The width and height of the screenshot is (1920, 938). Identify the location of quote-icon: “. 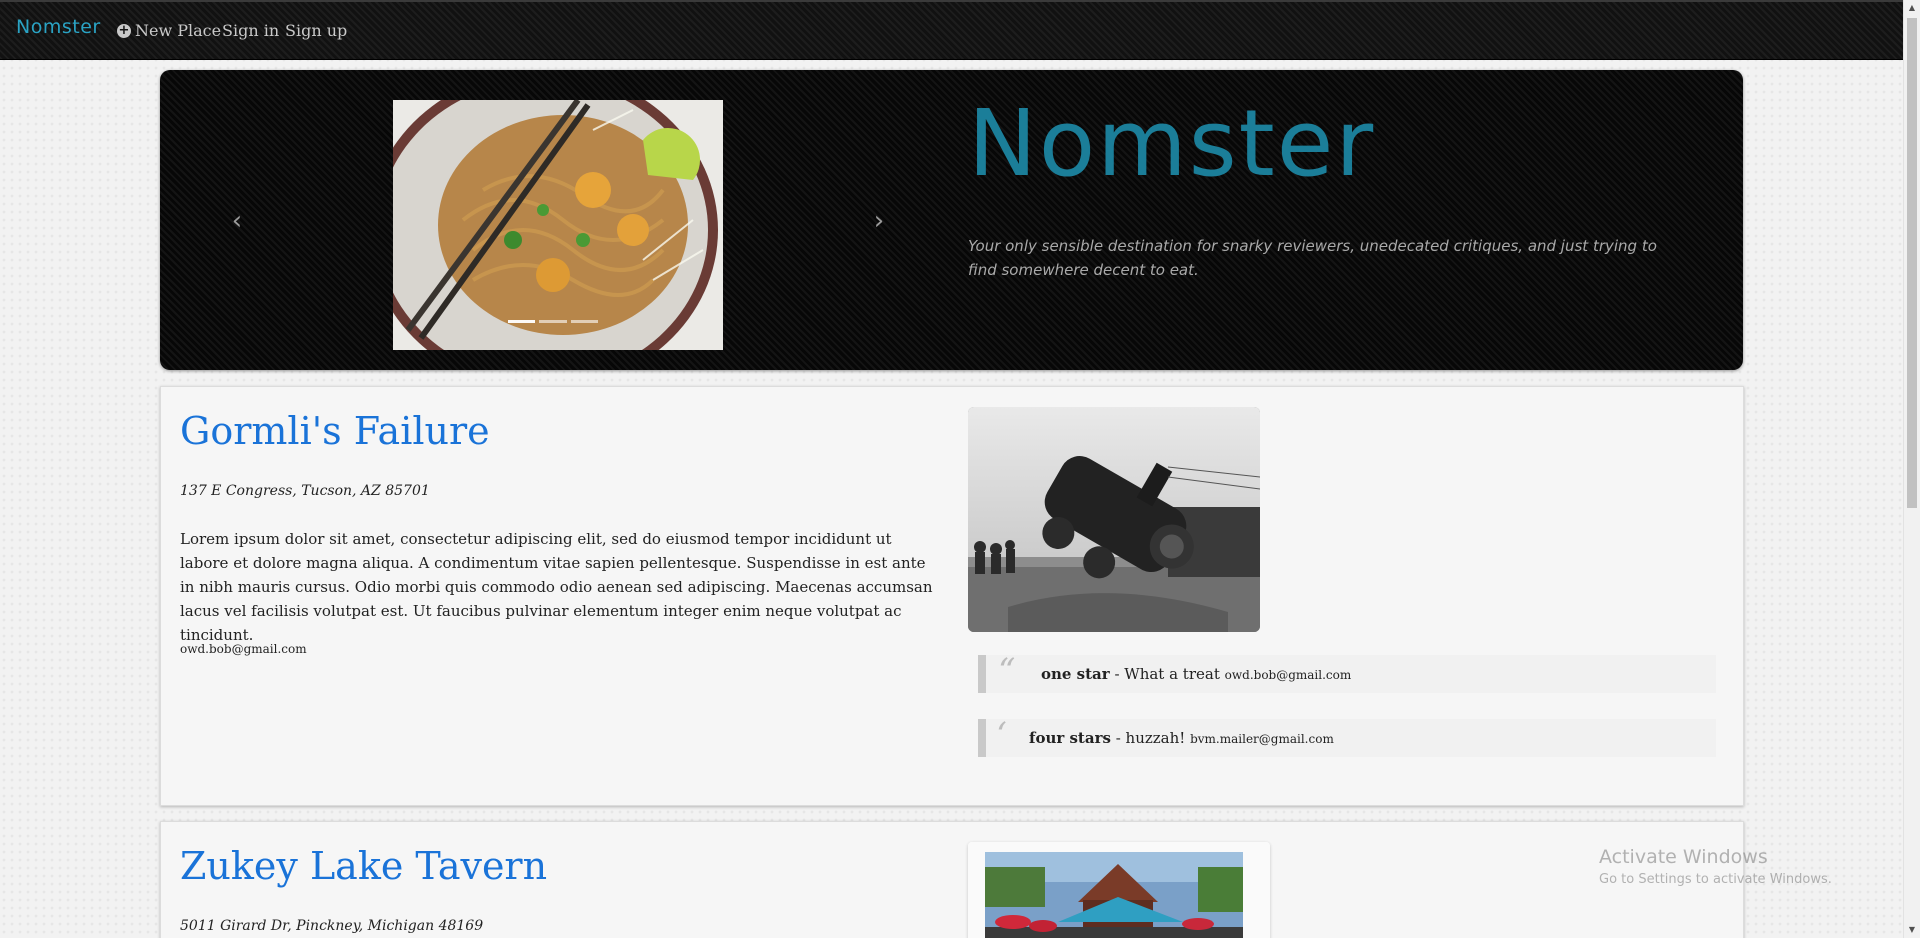
(1007, 671).